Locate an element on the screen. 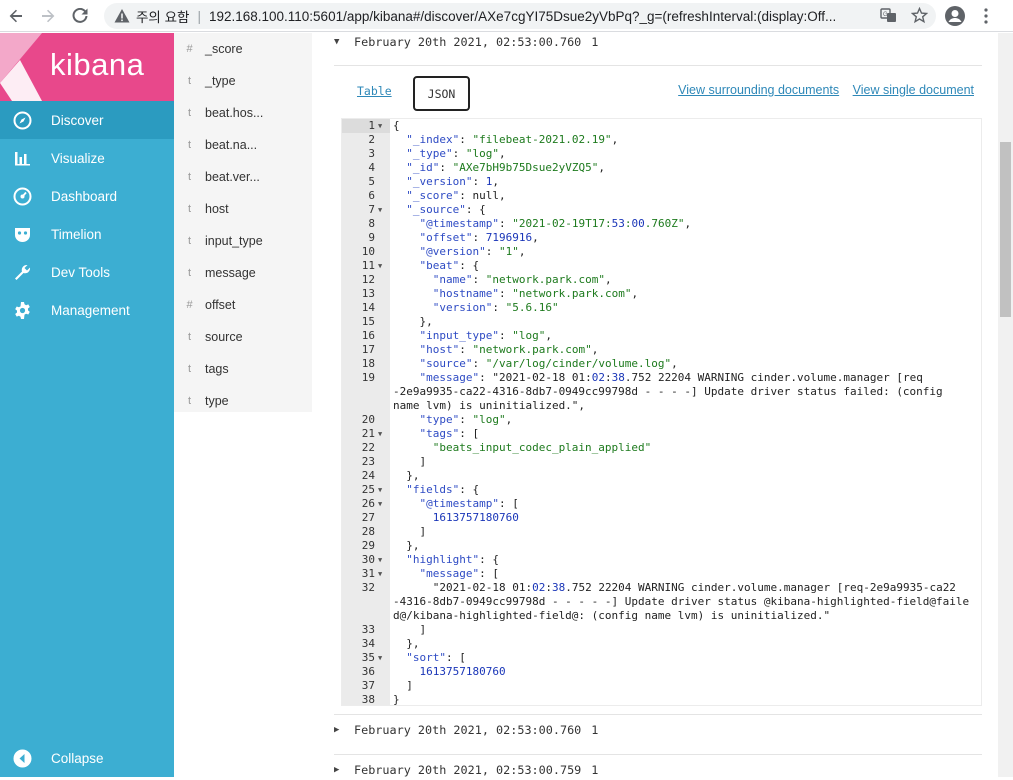  line-number: 37 is located at coordinates (368, 685).